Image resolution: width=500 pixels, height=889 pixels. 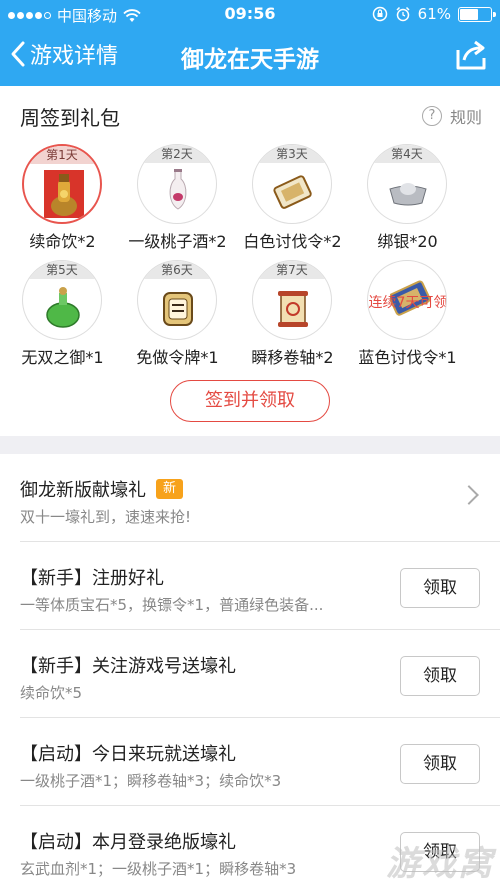 I want to click on reward-circle: 第4天, so click(x=407, y=184).